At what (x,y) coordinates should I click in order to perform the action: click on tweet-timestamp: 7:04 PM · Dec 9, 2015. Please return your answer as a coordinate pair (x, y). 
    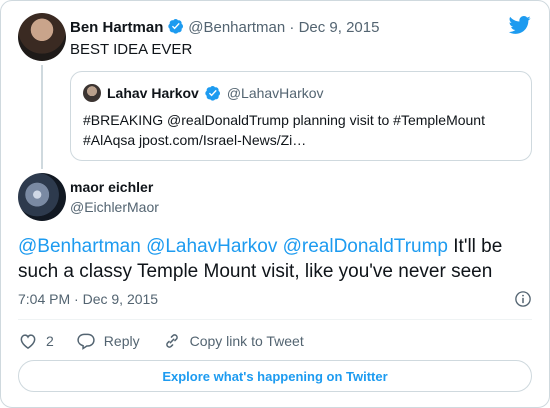
    Looking at the image, I should click on (88, 299).